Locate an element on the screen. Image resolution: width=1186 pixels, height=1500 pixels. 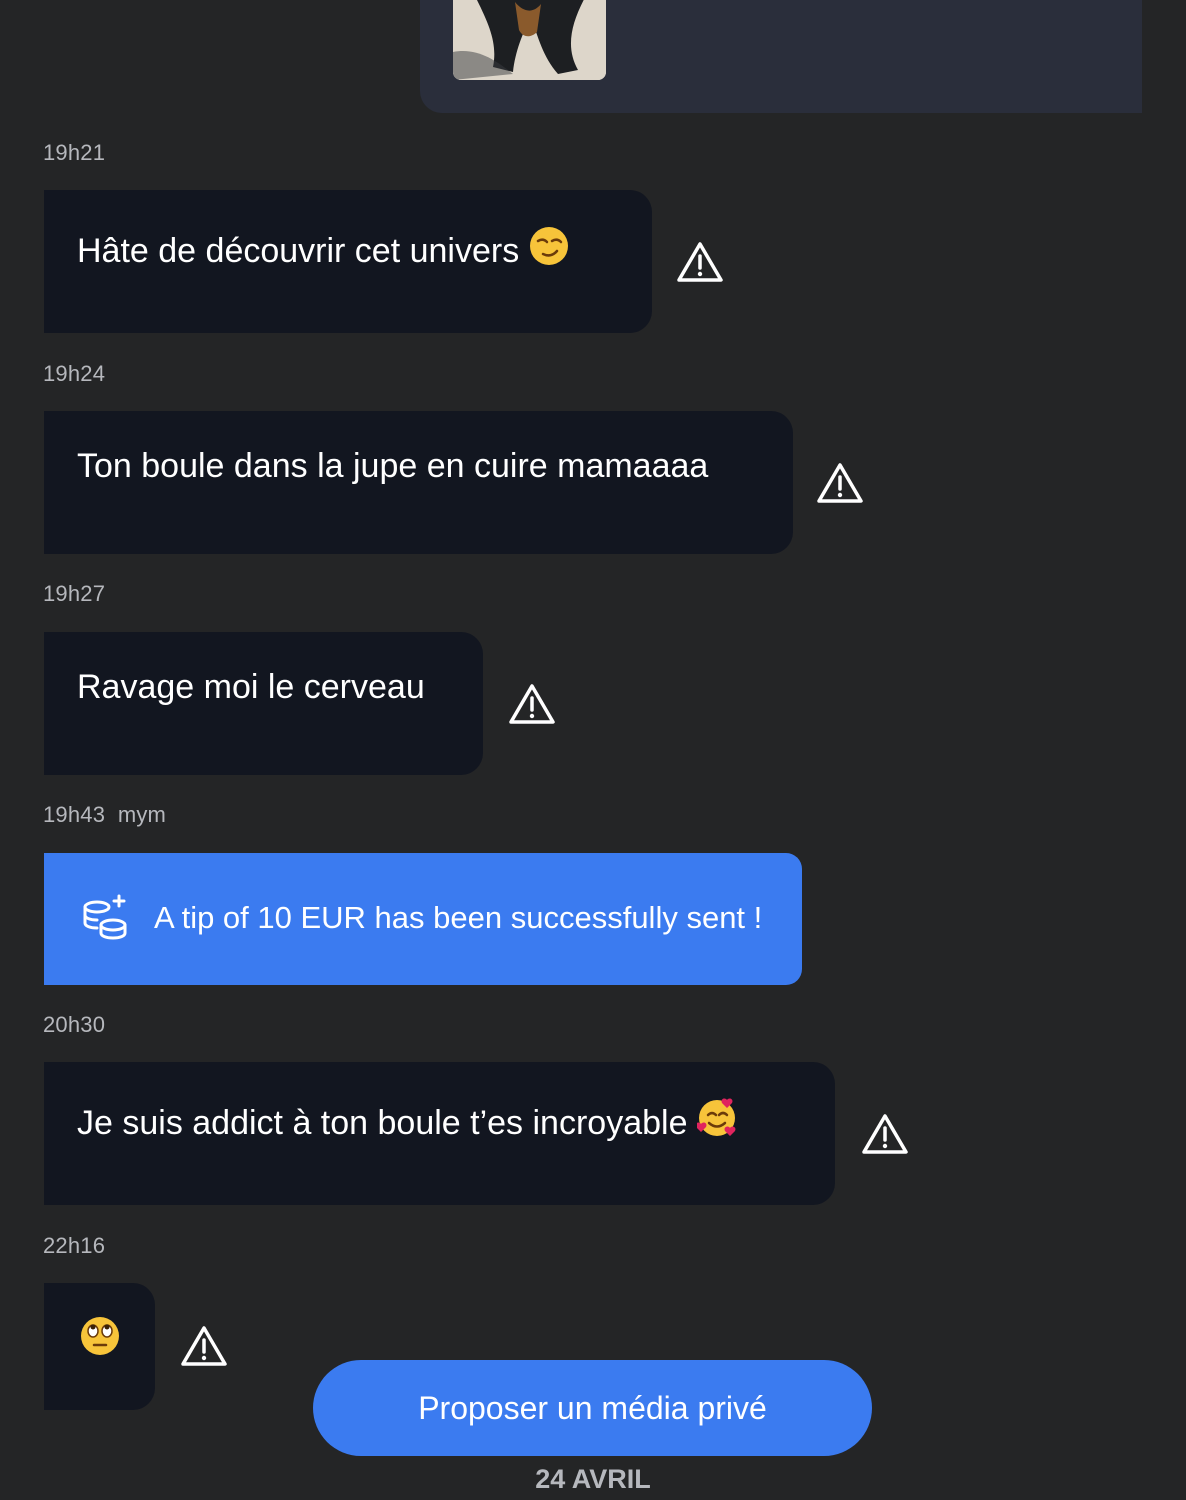
smiling-face-with-hearts-icon is located at coordinates (716, 1118).